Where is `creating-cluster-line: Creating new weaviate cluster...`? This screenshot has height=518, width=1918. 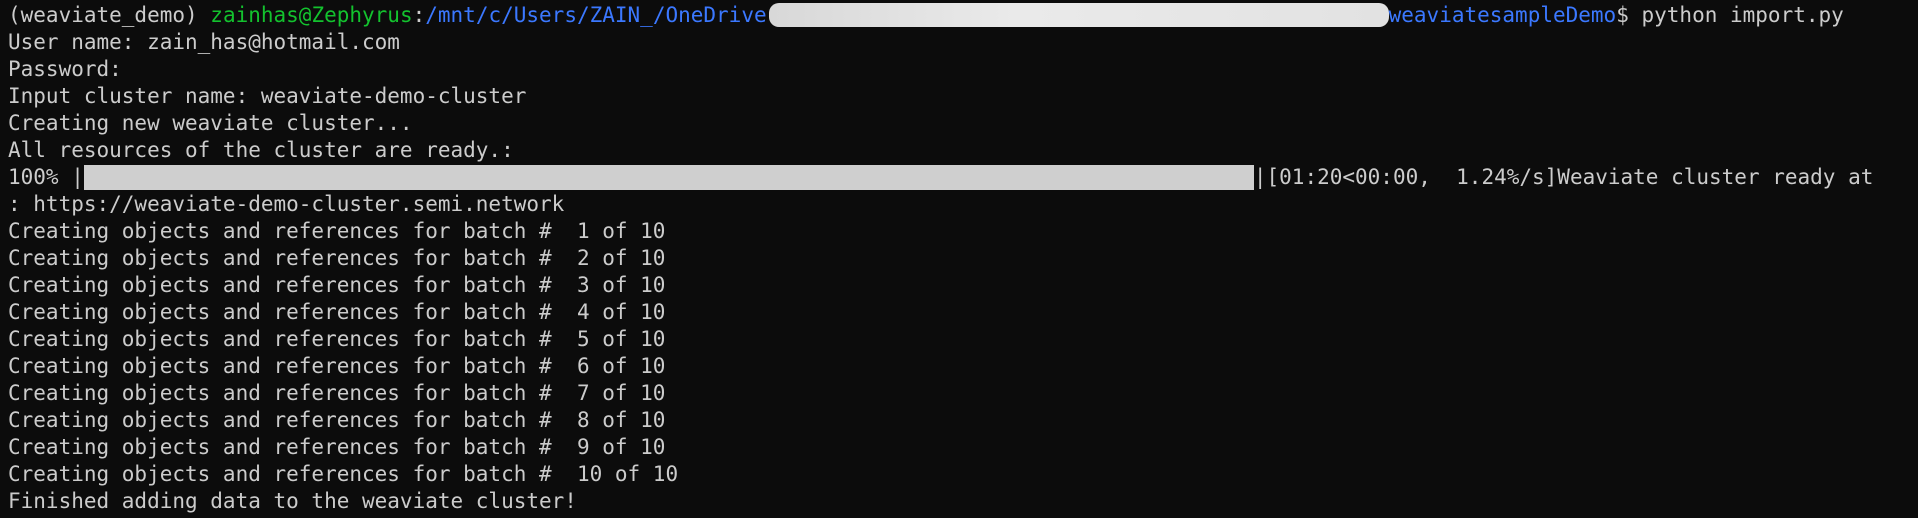 creating-cluster-line: Creating new weaviate cluster... is located at coordinates (210, 123).